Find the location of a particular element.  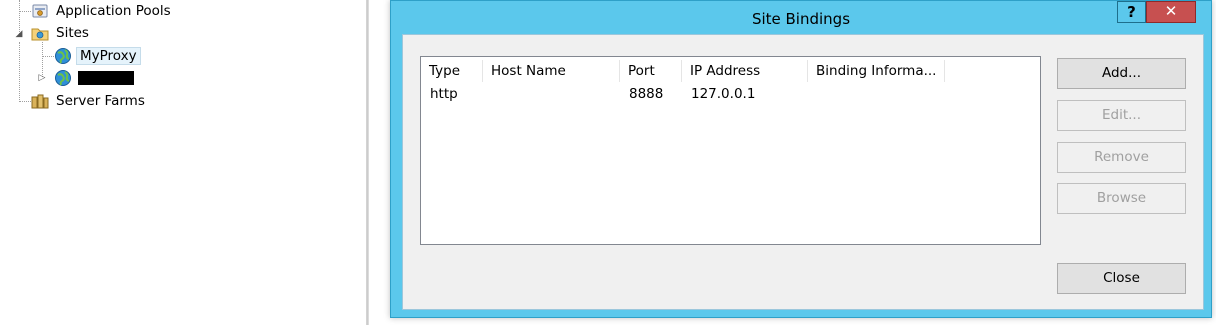

column-header-port: Port is located at coordinates (651, 71).